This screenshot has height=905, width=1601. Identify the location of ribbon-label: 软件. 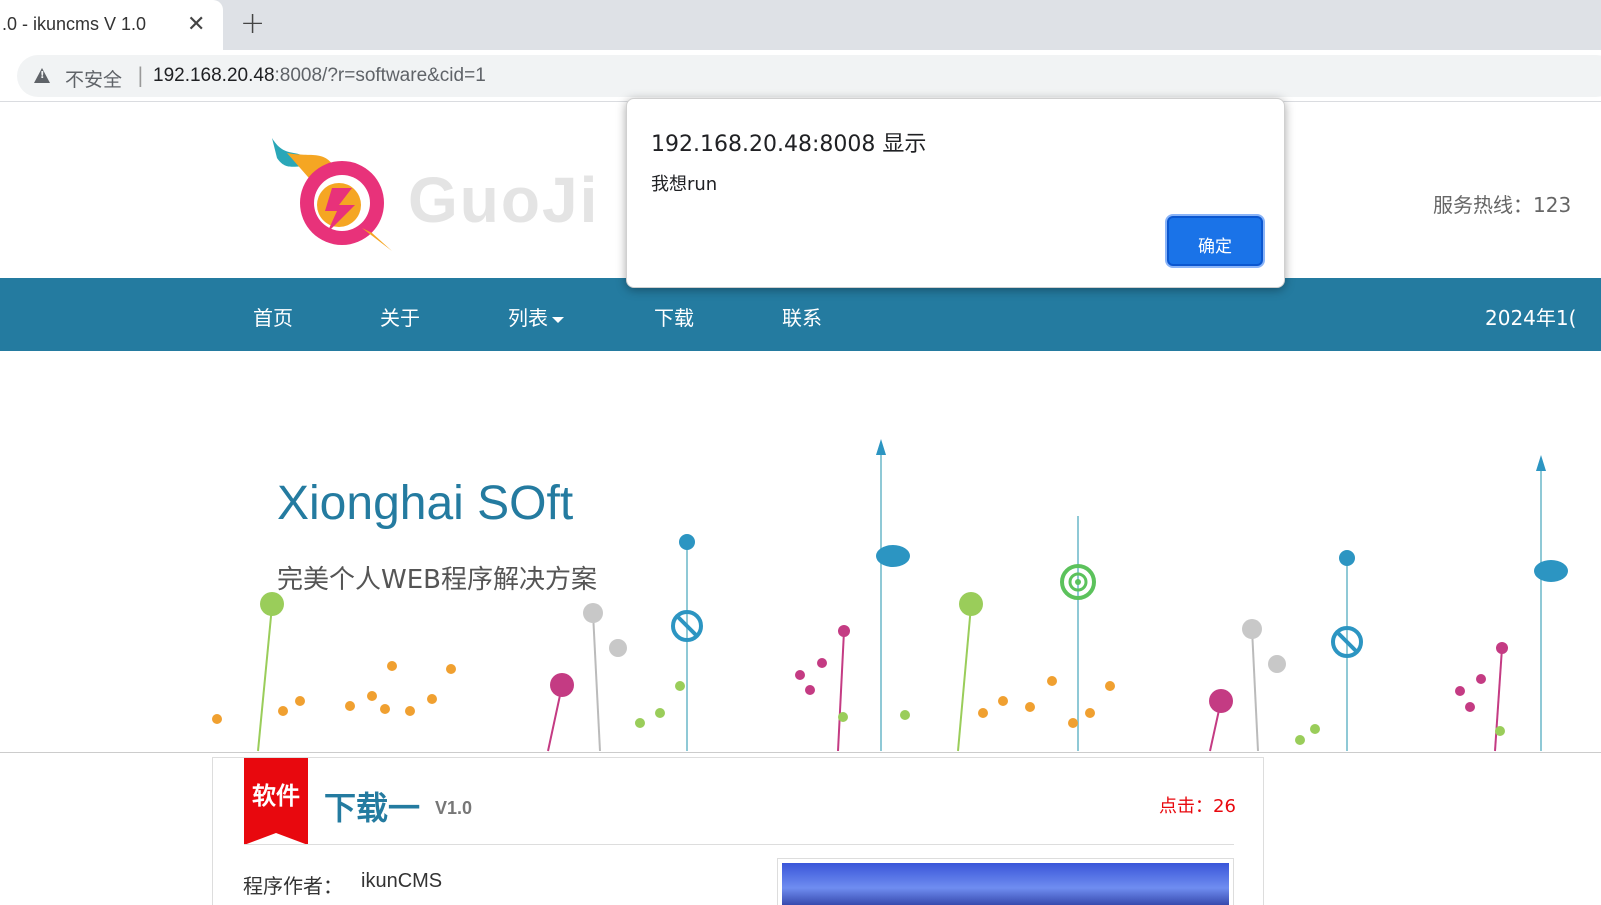
(276, 796).